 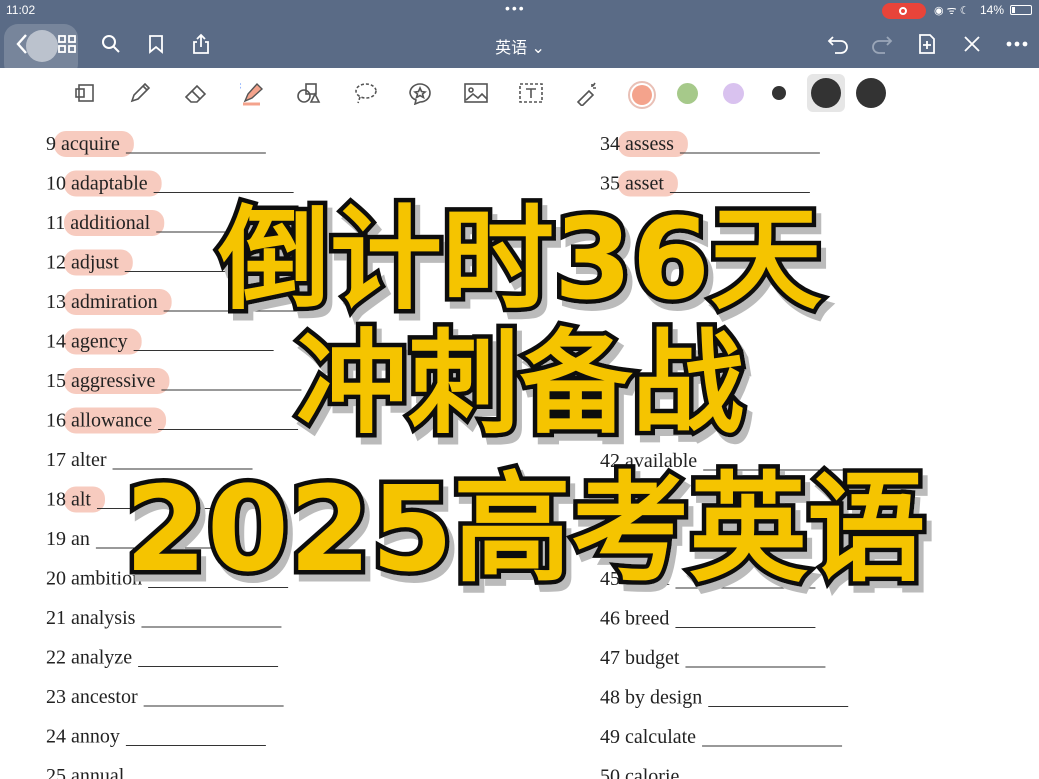 I want to click on right-word-8: 50 calorie, so click(x=640, y=772).